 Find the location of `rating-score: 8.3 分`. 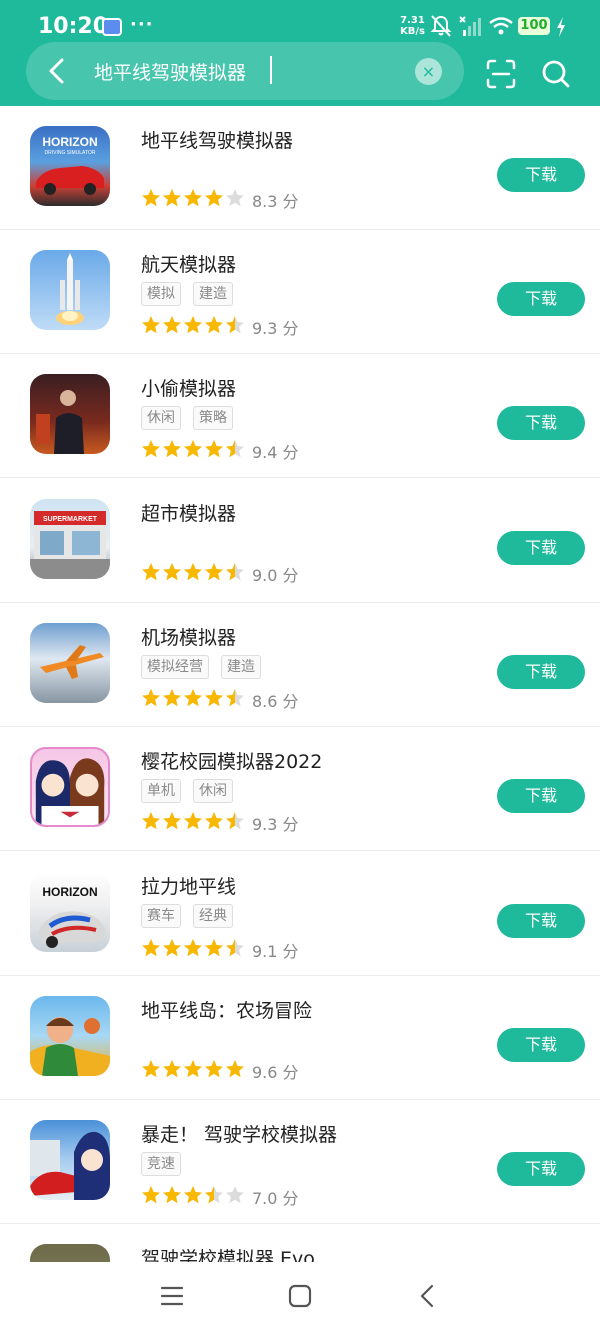

rating-score: 8.3 分 is located at coordinates (275, 201).